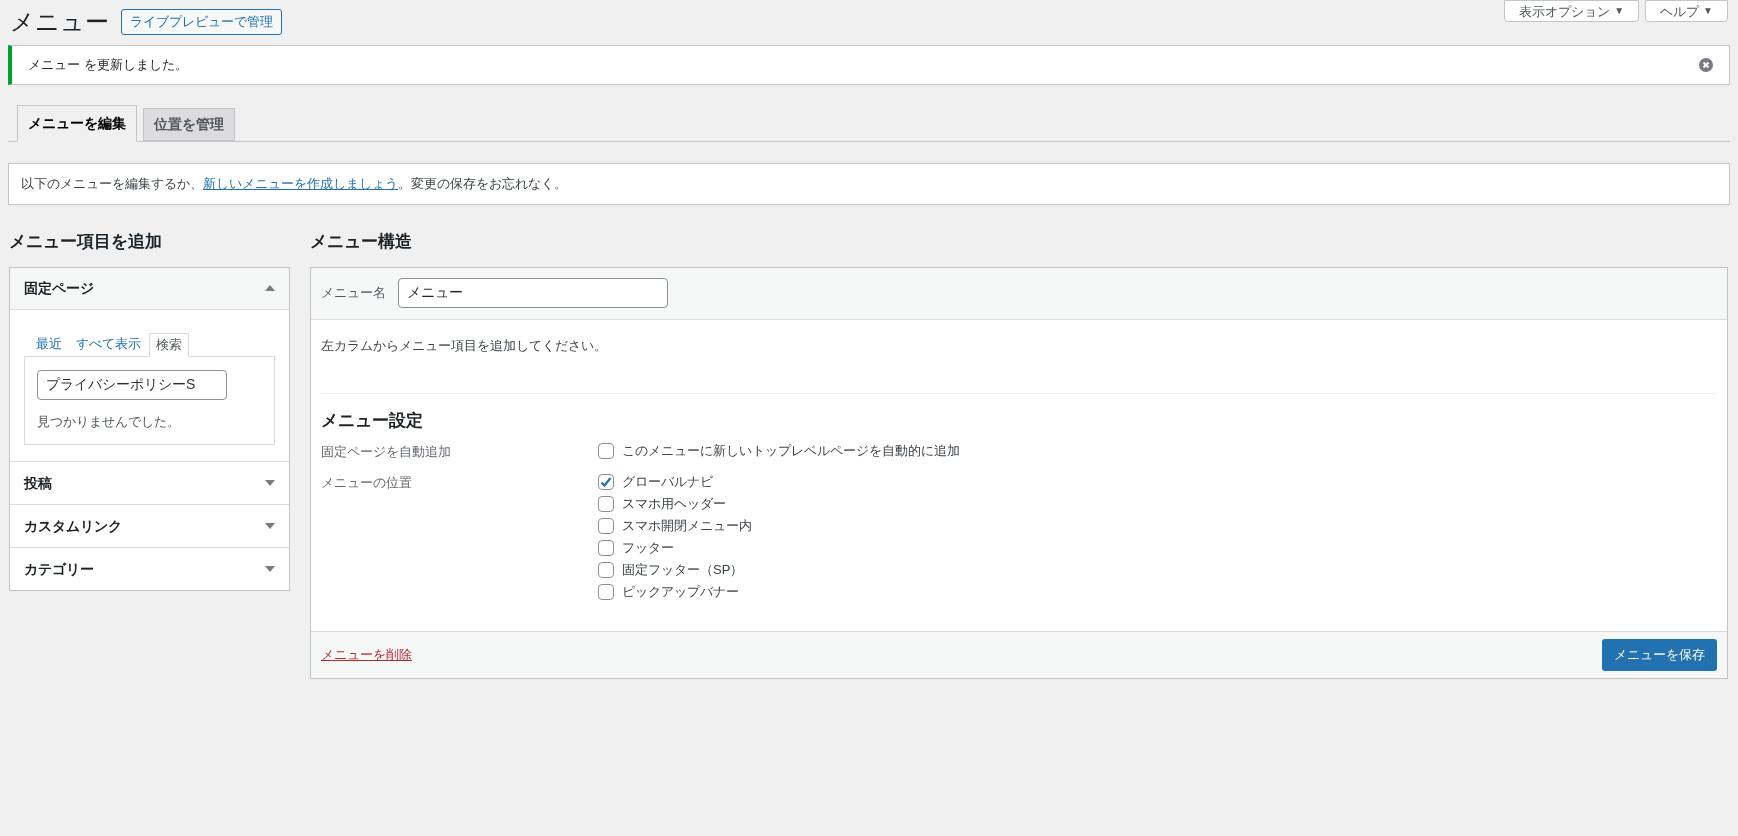 The width and height of the screenshot is (1738, 836). What do you see at coordinates (386, 451) in the screenshot?
I see `setting-label: 固定ページを自動追加` at bounding box center [386, 451].